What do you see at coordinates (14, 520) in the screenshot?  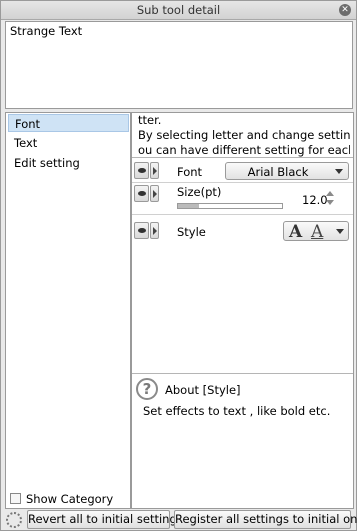 I see `settings-icon` at bounding box center [14, 520].